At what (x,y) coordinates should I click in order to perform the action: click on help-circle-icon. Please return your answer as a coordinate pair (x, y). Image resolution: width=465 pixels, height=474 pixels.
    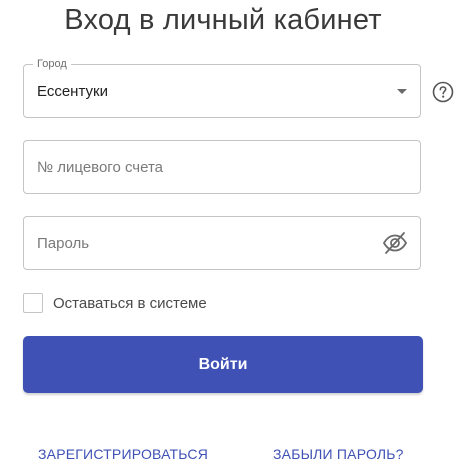
    Looking at the image, I should click on (443, 92).